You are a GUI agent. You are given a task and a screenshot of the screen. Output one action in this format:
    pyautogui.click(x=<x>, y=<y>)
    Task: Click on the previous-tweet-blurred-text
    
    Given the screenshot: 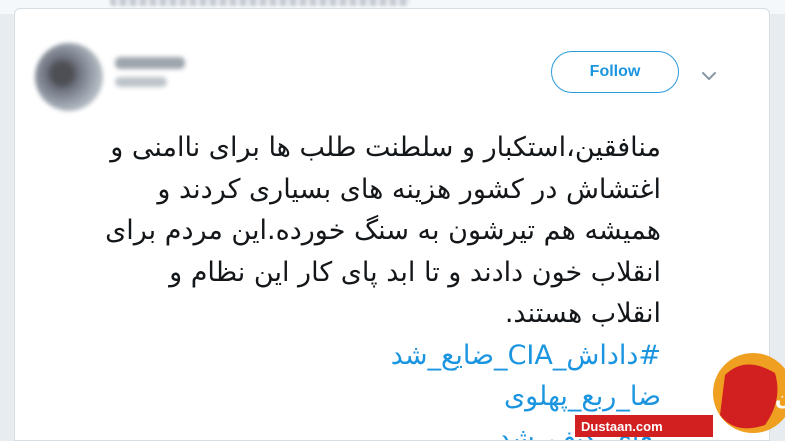 What is the action you would take?
    pyautogui.click(x=260, y=3)
    